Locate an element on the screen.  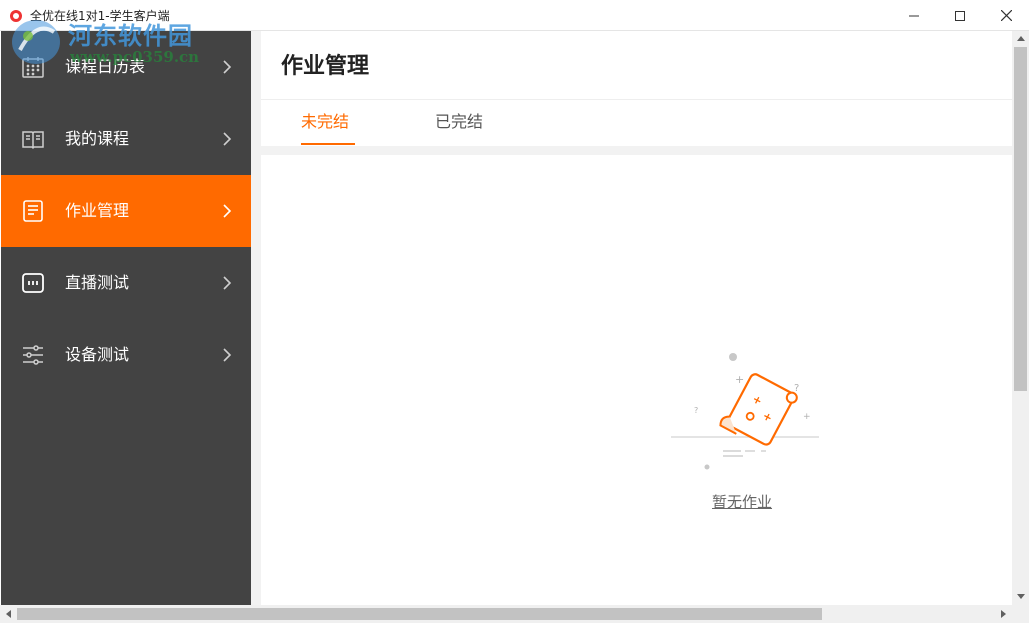
scroll-right-button is located at coordinates (1003, 614).